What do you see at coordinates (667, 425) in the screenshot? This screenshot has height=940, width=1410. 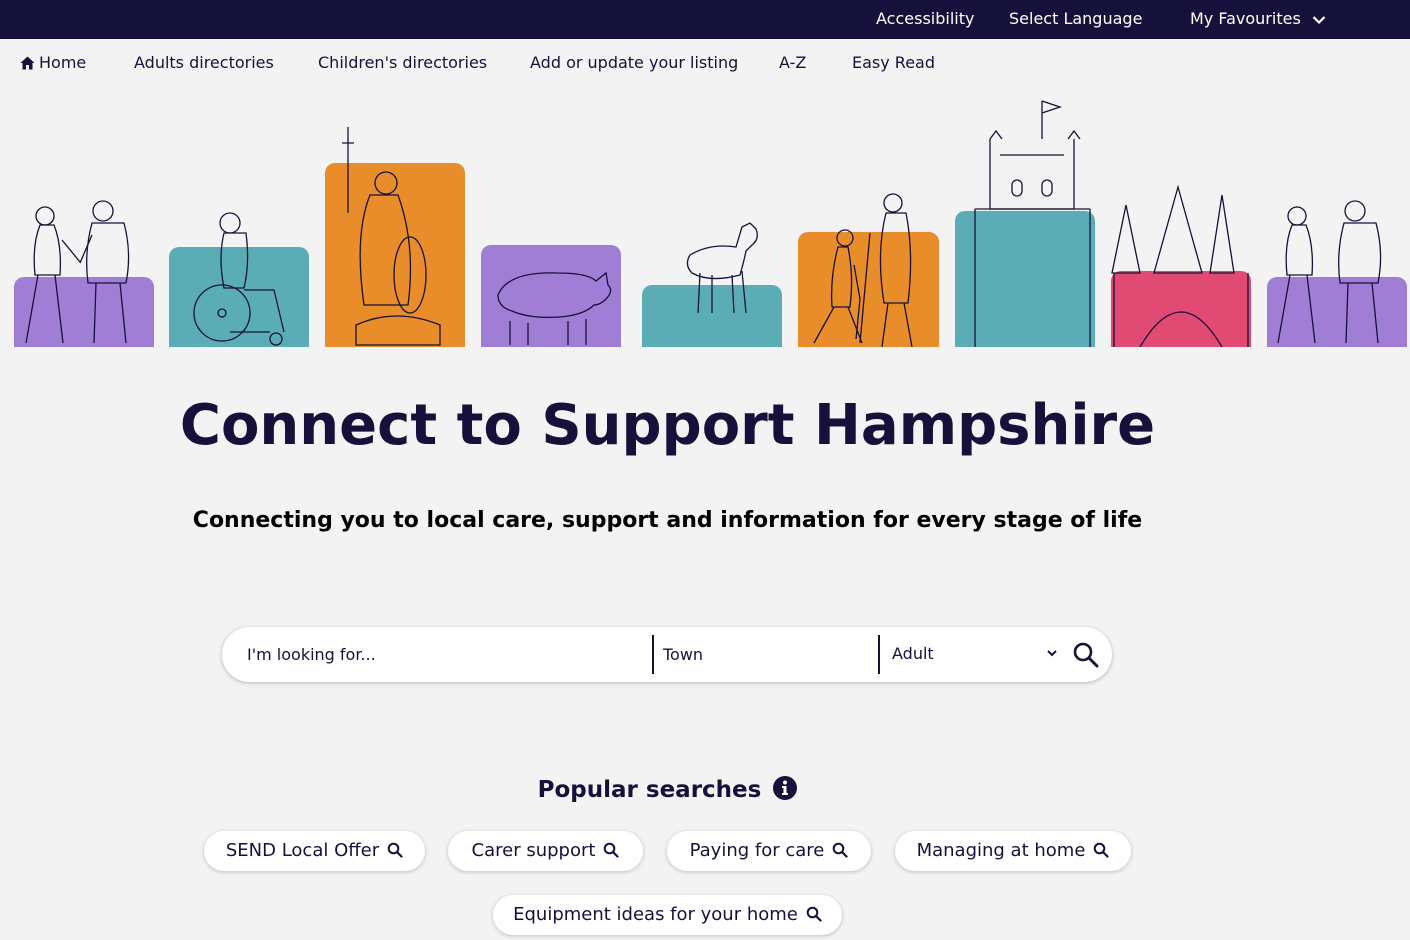 I see `page-title: Connect to Support Hampshire` at bounding box center [667, 425].